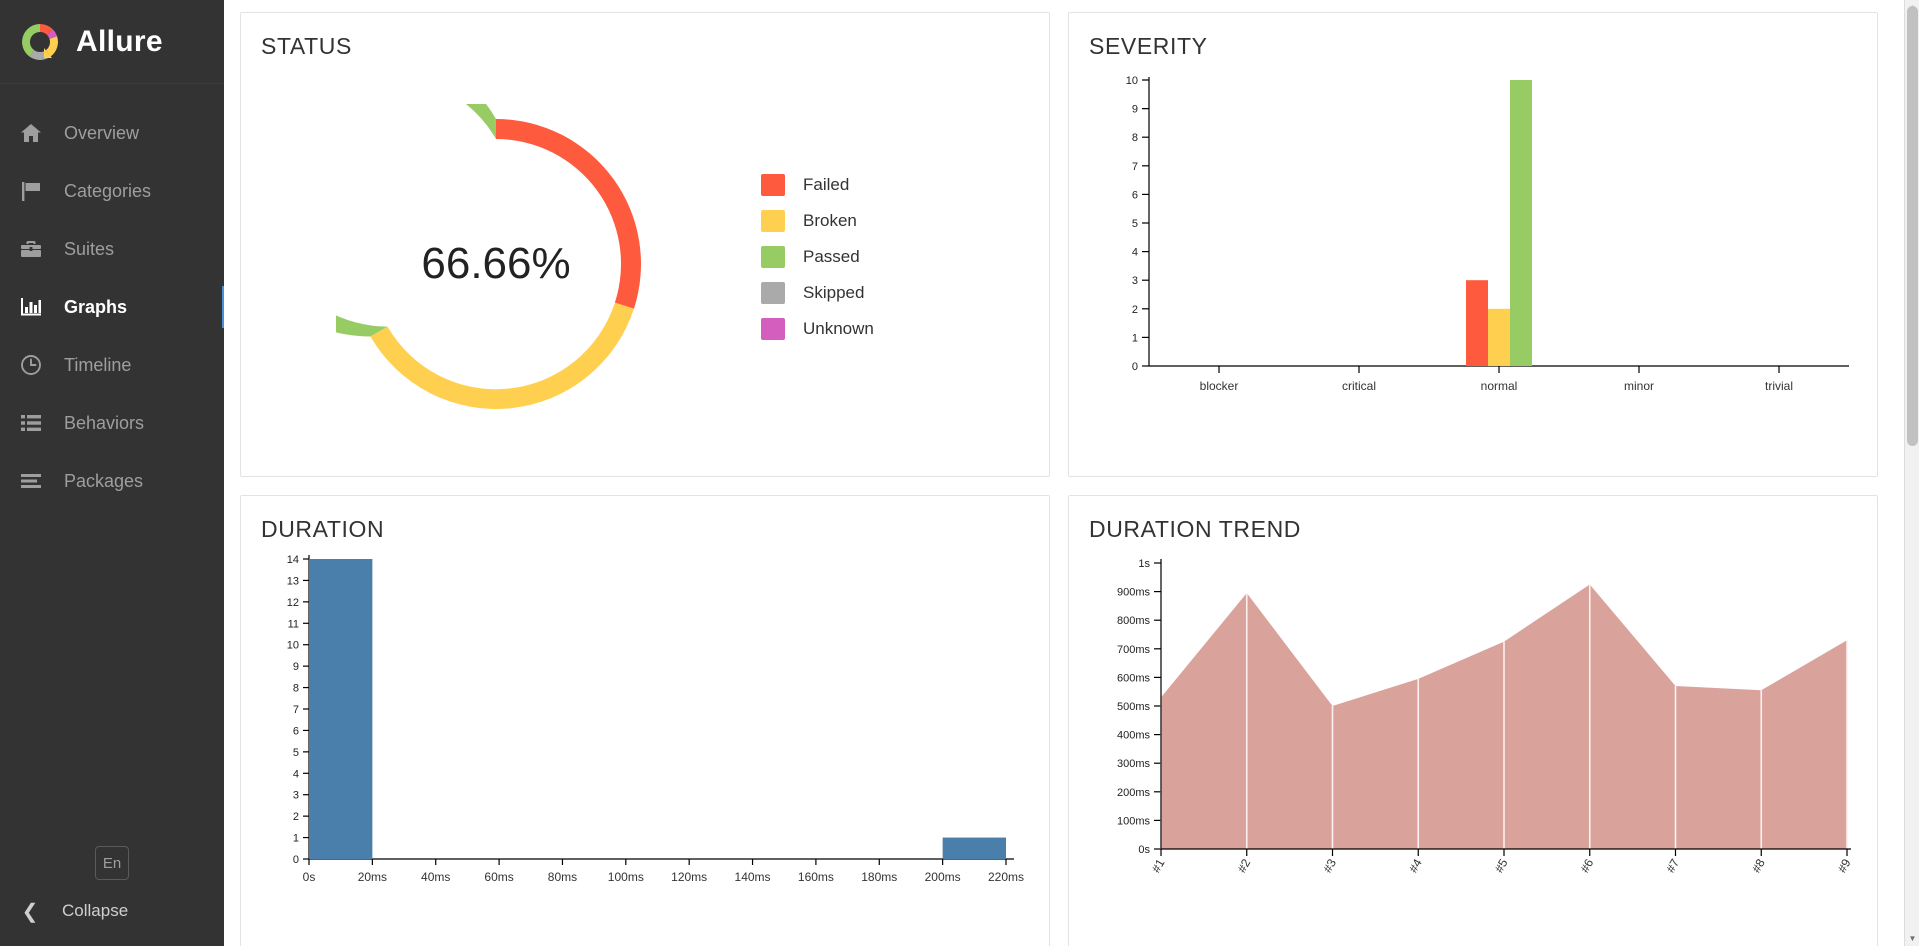 Image resolution: width=1919 pixels, height=946 pixels. I want to click on svg-text: 40ms, so click(435, 877).